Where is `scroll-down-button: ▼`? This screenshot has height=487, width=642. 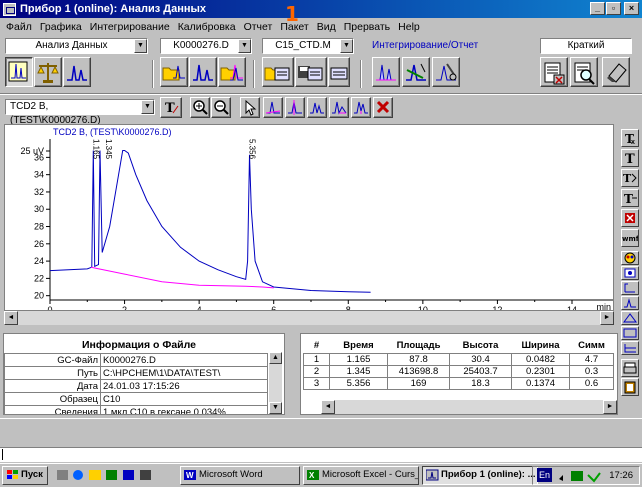 scroll-down-button: ▼ is located at coordinates (275, 408).